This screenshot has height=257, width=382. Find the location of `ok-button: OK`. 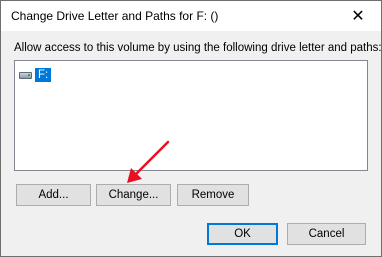

ok-button: OK is located at coordinates (242, 234).